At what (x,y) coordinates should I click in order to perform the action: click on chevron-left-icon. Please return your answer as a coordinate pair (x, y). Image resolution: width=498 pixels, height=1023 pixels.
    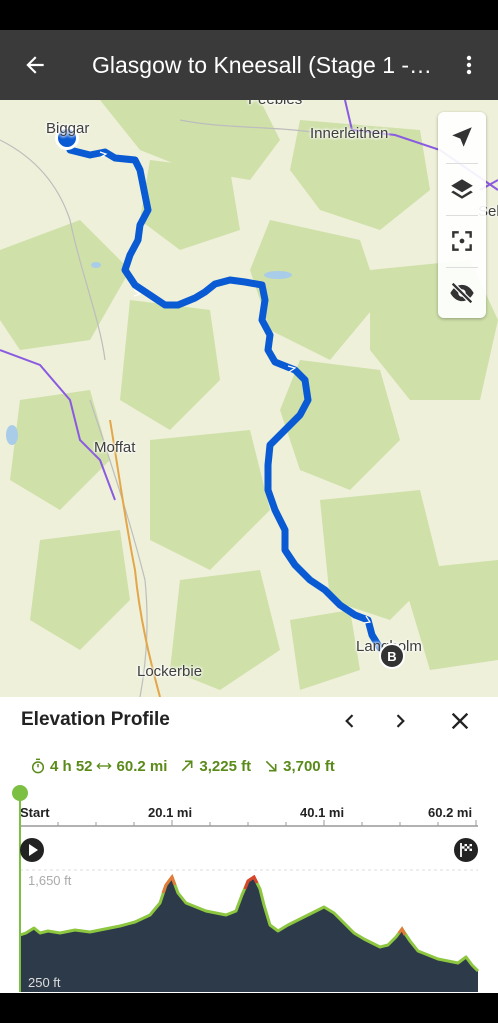
    Looking at the image, I should click on (349, 721).